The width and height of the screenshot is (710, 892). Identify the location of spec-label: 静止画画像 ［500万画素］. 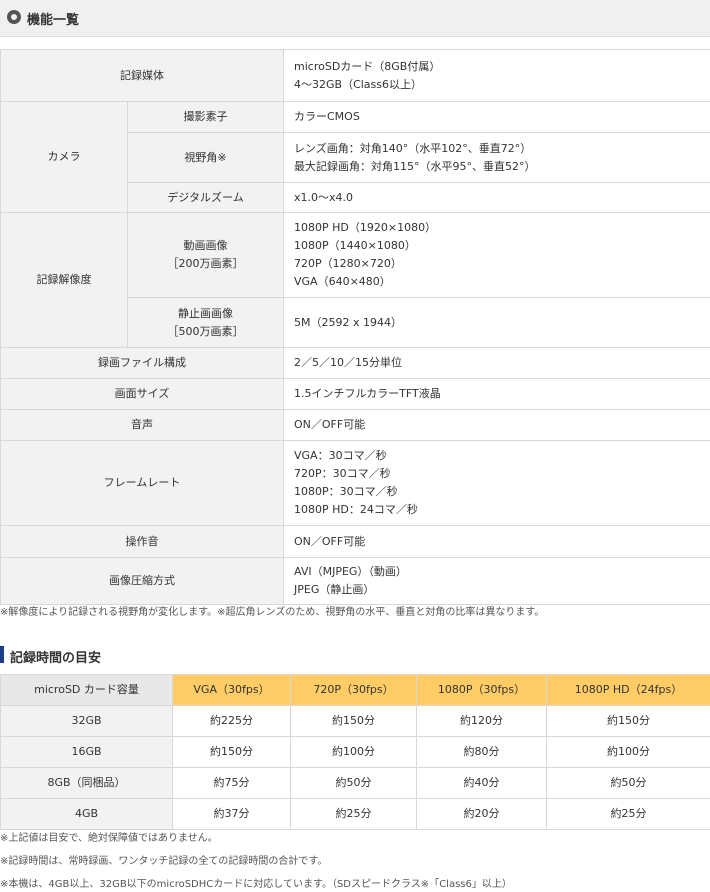
(205, 322).